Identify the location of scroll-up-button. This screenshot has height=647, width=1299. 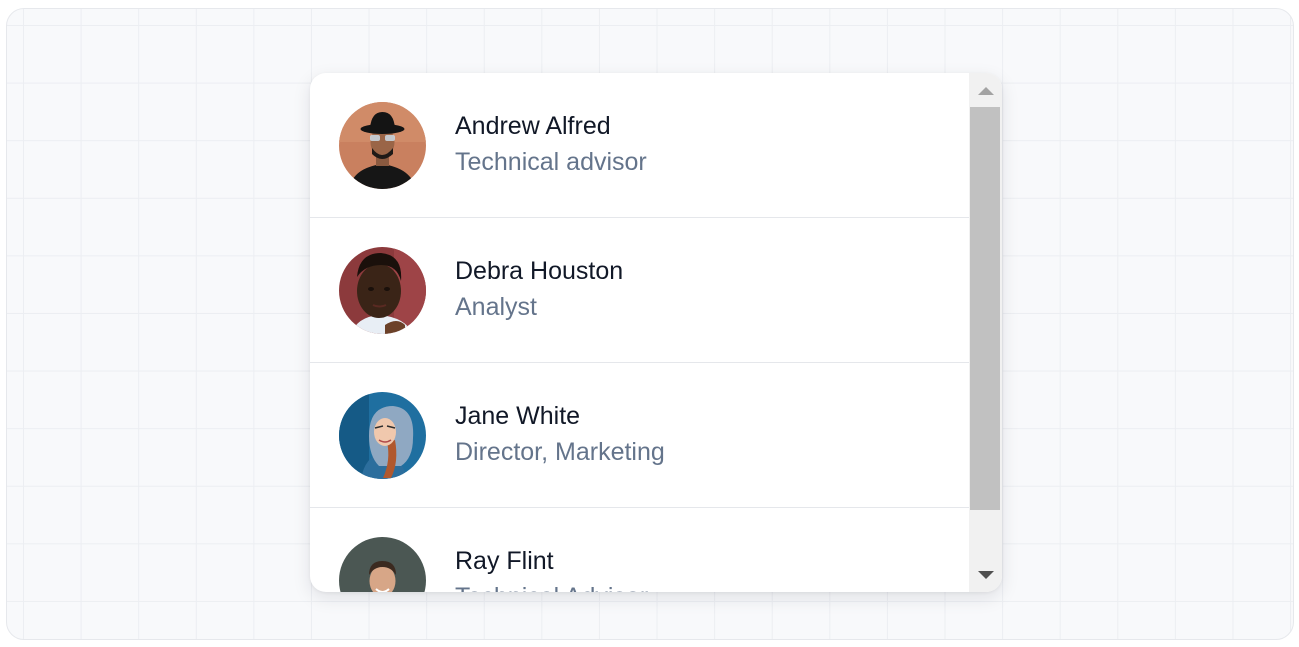
(985, 90).